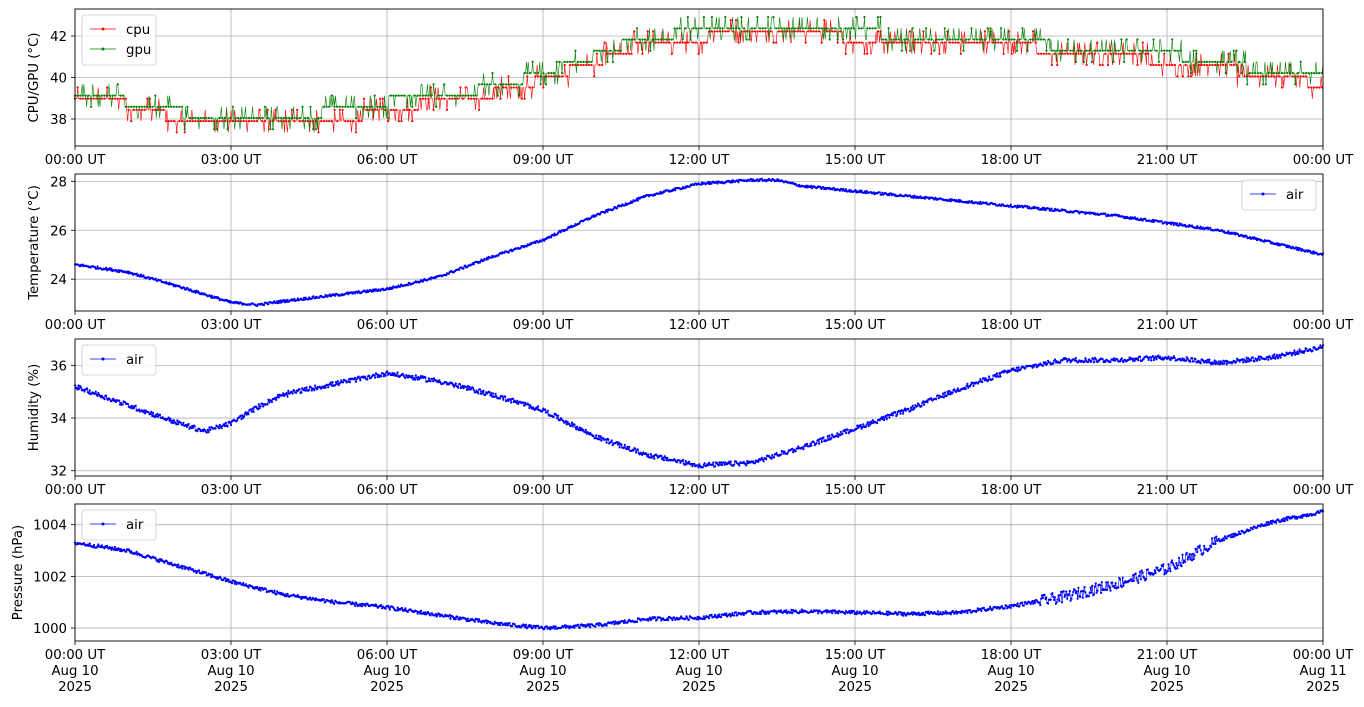 This screenshot has height=707, width=1364. What do you see at coordinates (387, 325) in the screenshot?
I see `x-tick-label: 06:00 UT` at bounding box center [387, 325].